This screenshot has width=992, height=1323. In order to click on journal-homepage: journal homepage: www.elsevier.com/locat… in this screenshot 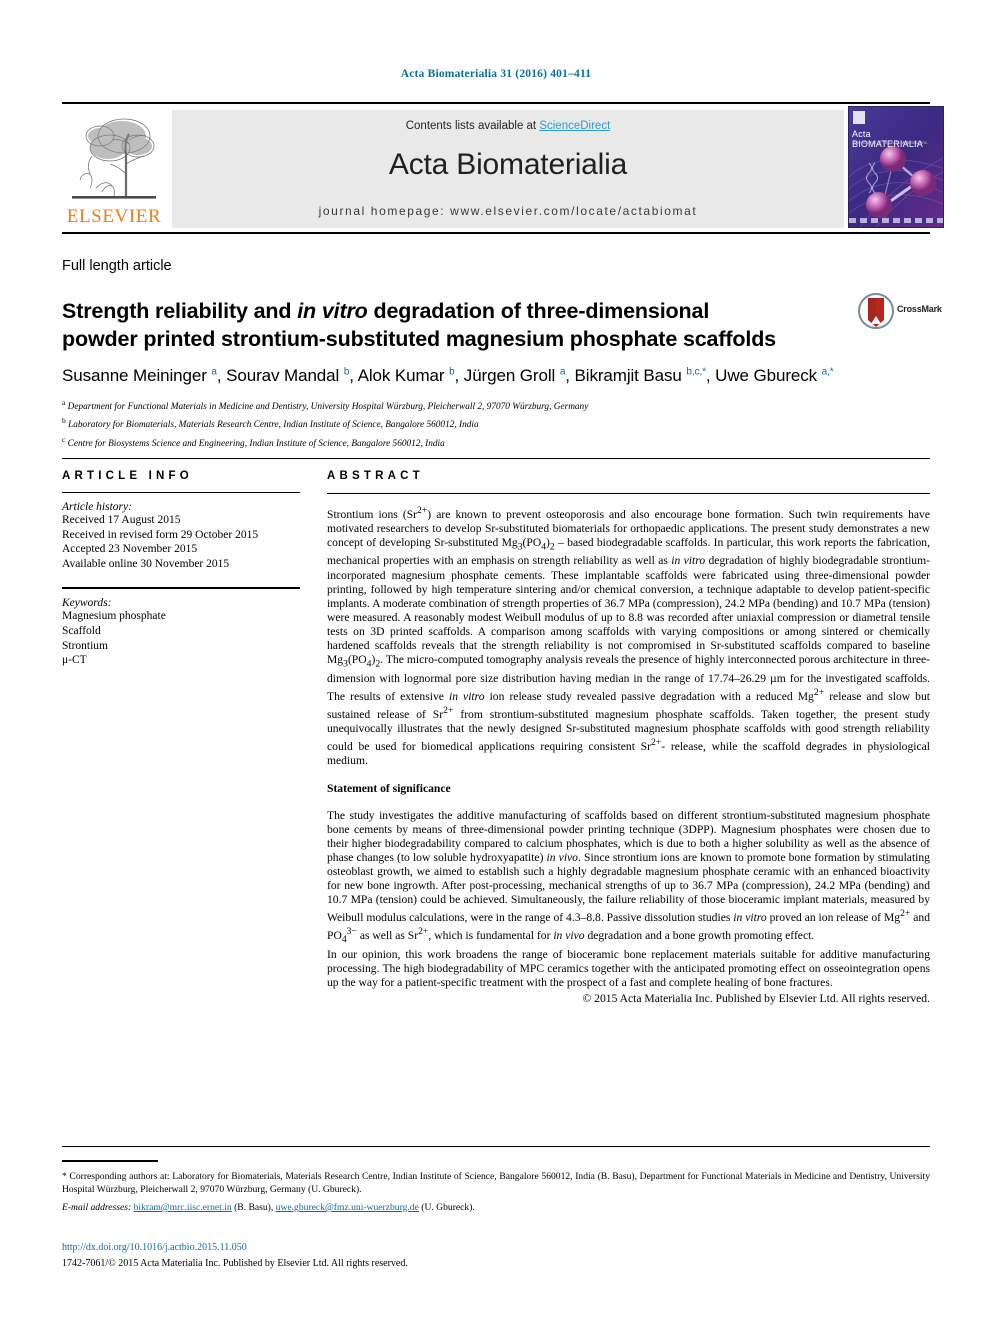, I will do `click(508, 211)`.